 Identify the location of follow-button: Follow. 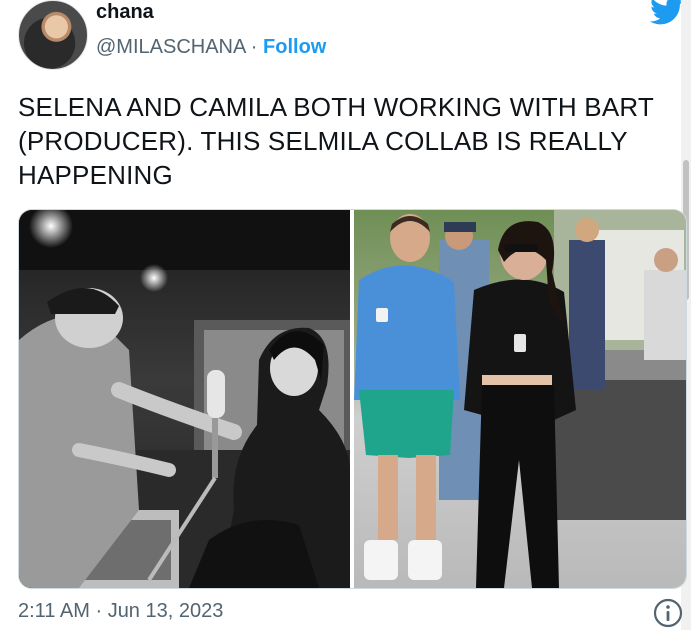
(294, 47).